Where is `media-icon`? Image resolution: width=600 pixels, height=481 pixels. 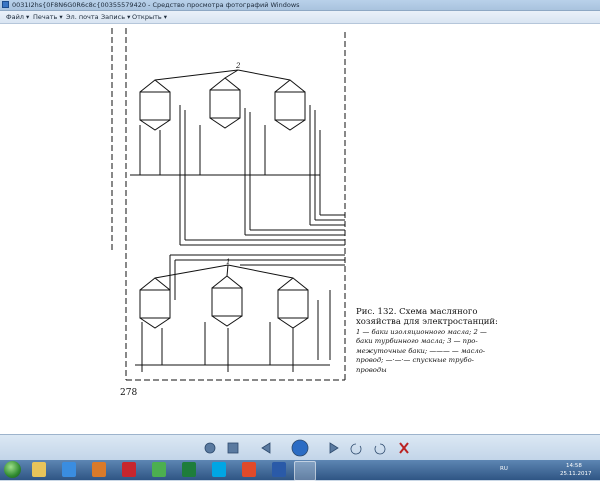
media-icon is located at coordinates (99, 469).